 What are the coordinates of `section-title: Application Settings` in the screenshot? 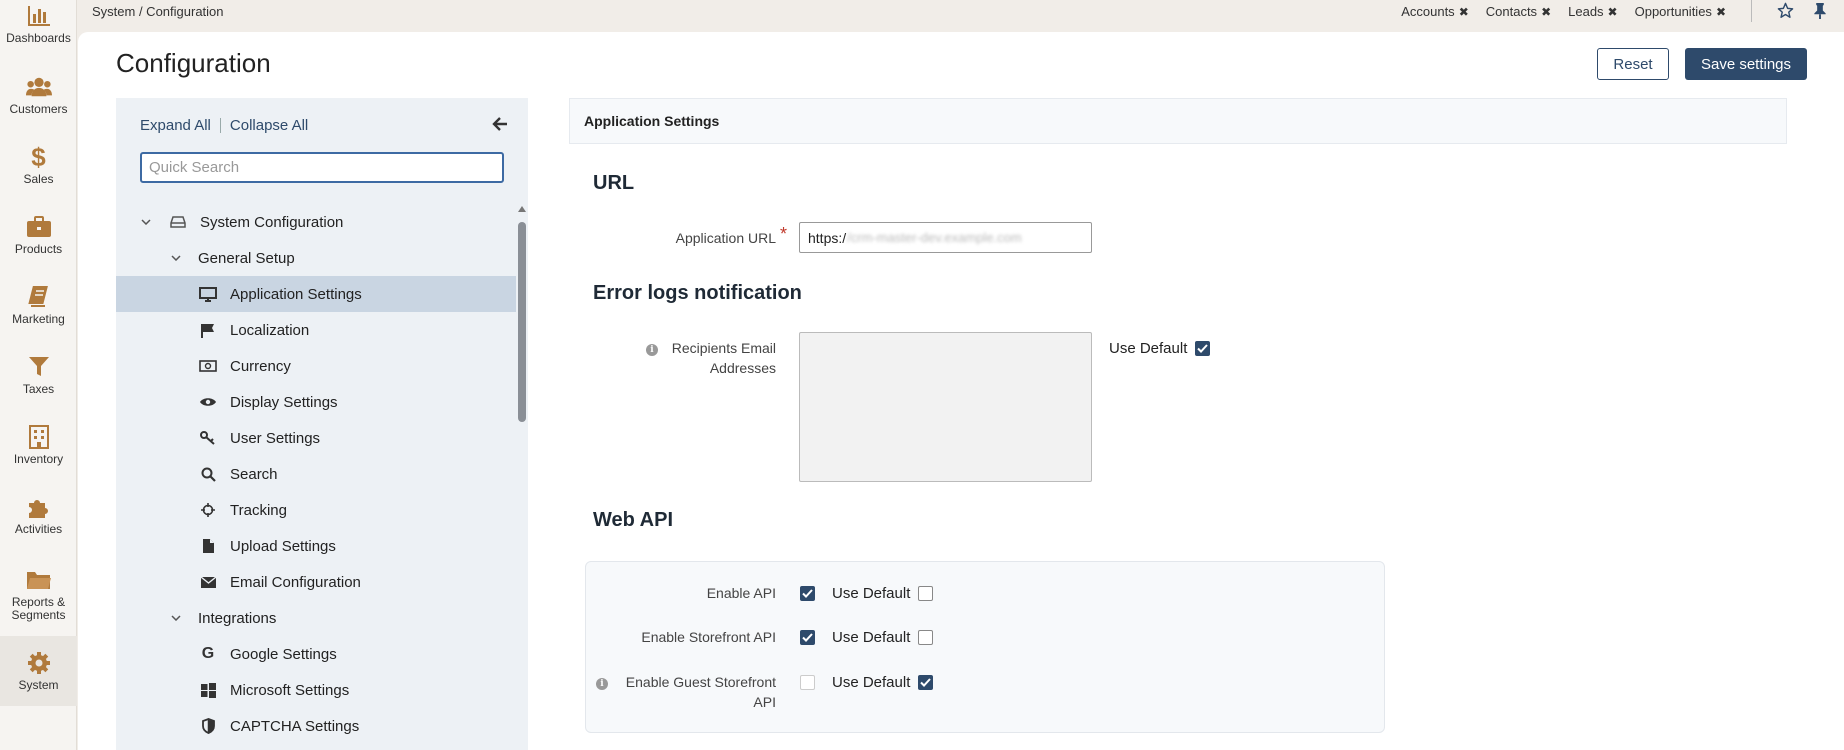 It's located at (652, 121).